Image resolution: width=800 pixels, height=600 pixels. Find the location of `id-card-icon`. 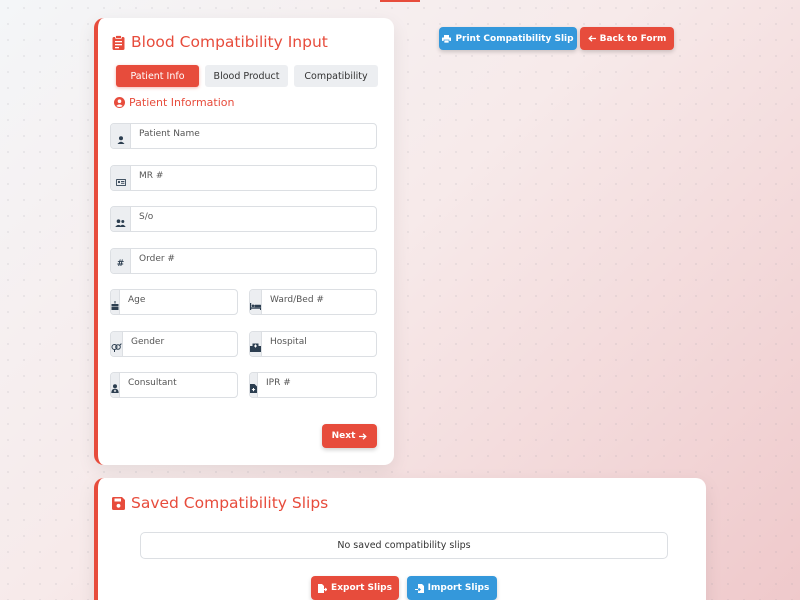

id-card-icon is located at coordinates (121, 178).